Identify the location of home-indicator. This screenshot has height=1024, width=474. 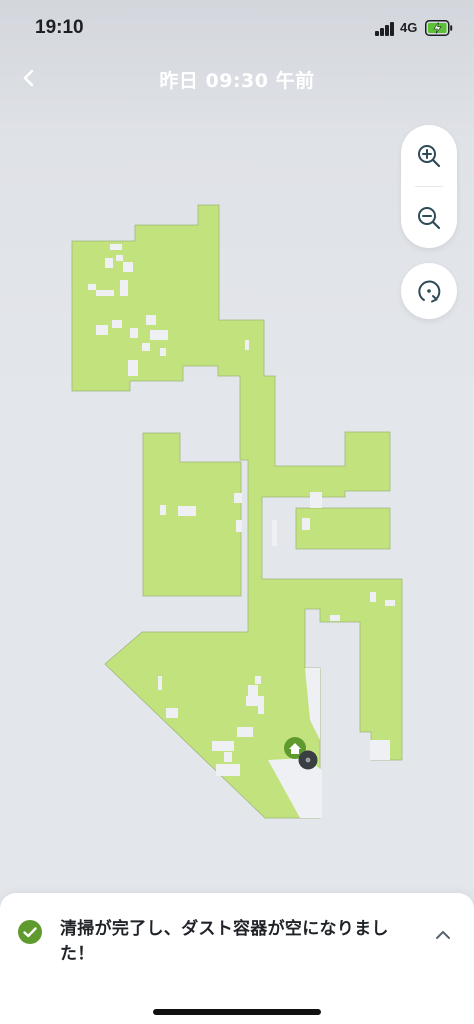
(237, 1012).